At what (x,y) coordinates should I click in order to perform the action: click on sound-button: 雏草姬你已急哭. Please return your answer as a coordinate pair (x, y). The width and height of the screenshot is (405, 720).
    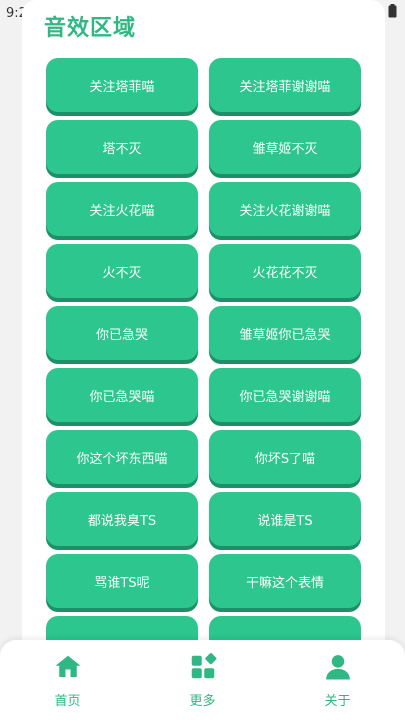
    Looking at the image, I should click on (285, 333).